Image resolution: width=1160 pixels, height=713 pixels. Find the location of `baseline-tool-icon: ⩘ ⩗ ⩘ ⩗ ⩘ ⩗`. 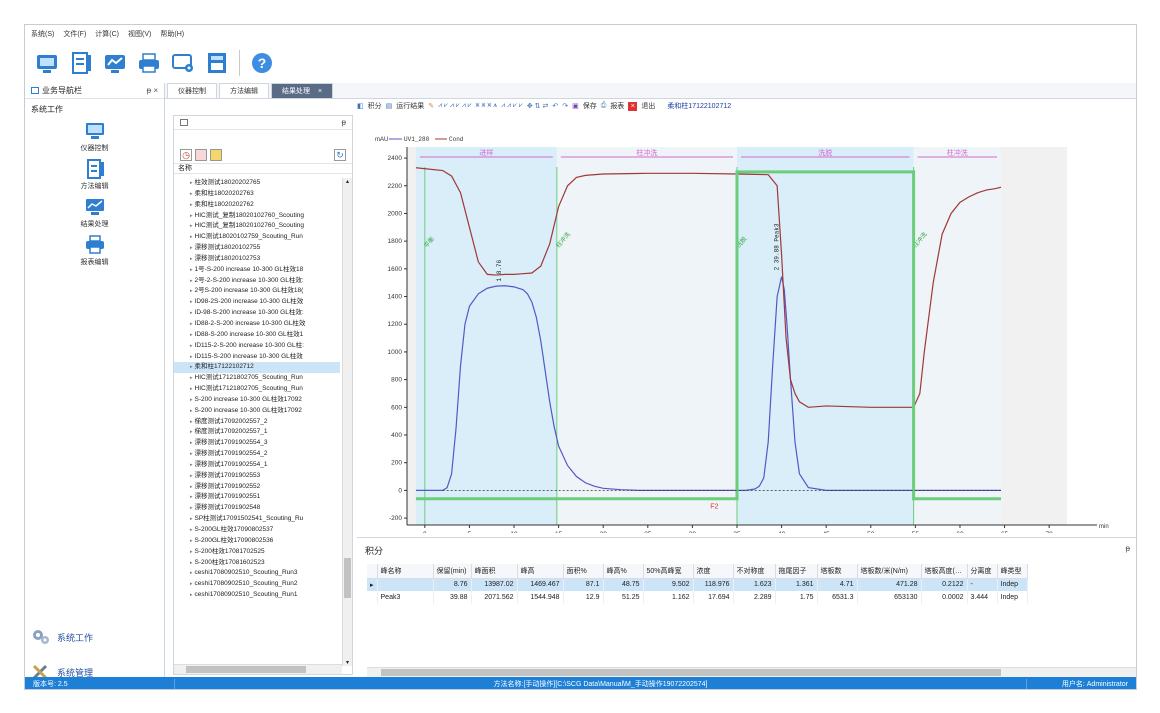

baseline-tool-icon: ⩘ ⩗ ⩘ ⩗ ⩘ ⩗ is located at coordinates (454, 106).